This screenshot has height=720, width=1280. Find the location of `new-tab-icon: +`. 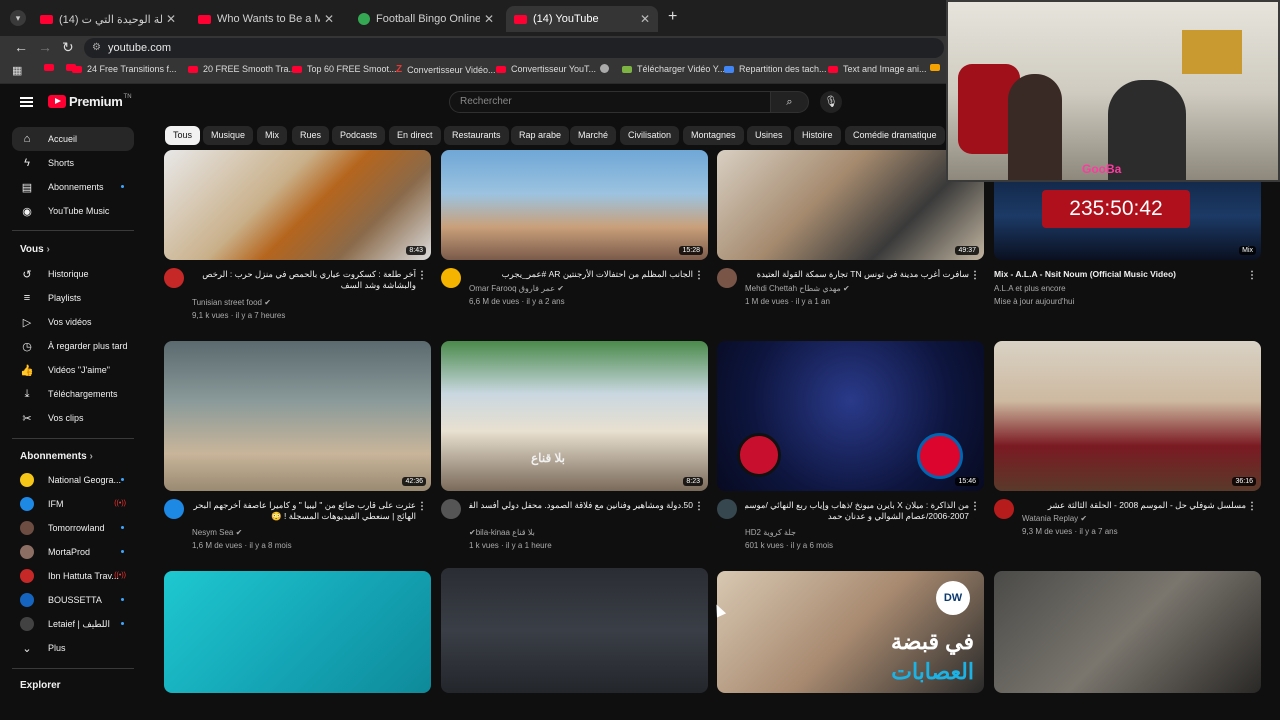

new-tab-icon: + is located at coordinates (672, 17).